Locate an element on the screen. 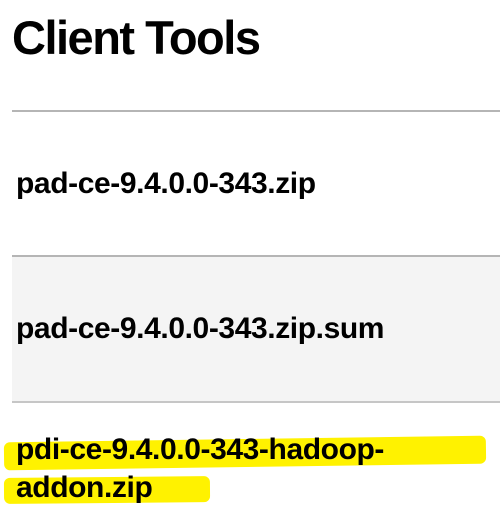 The height and width of the screenshot is (530, 500). file-name-line-2: addon.zip is located at coordinates (84, 487).